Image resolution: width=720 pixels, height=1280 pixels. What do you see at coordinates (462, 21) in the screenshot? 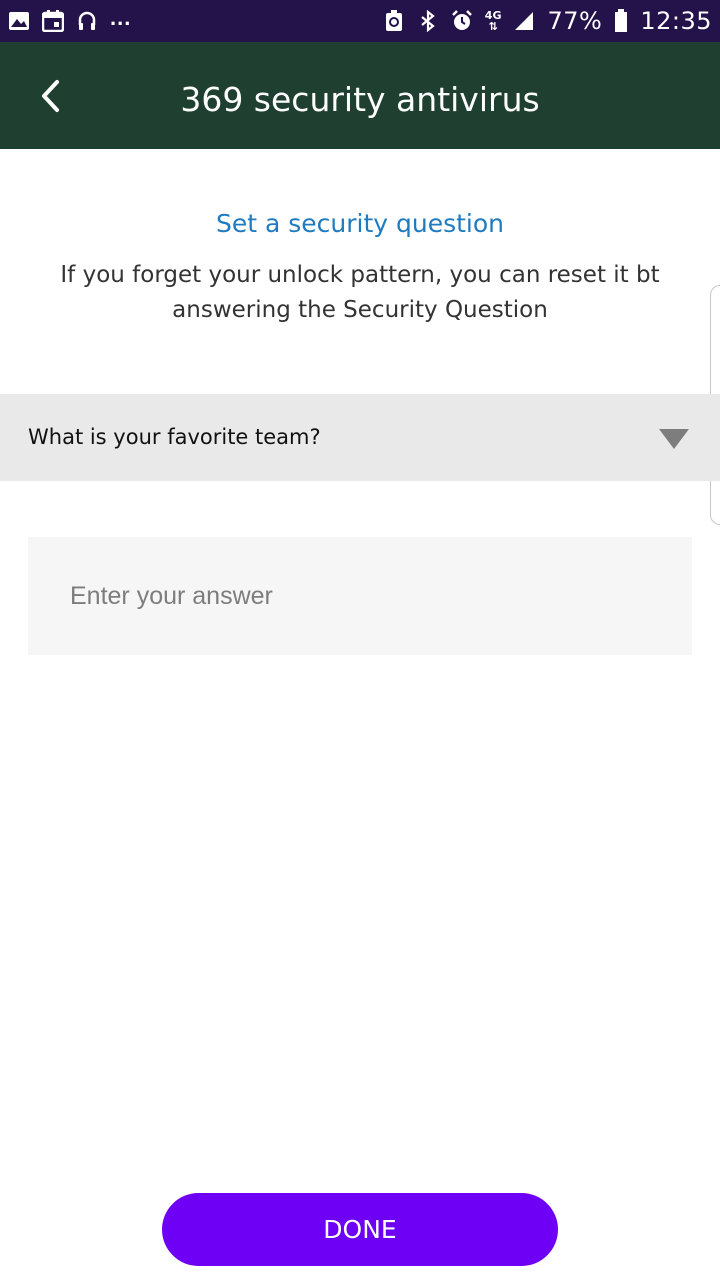
I see `alarm-icon` at bounding box center [462, 21].